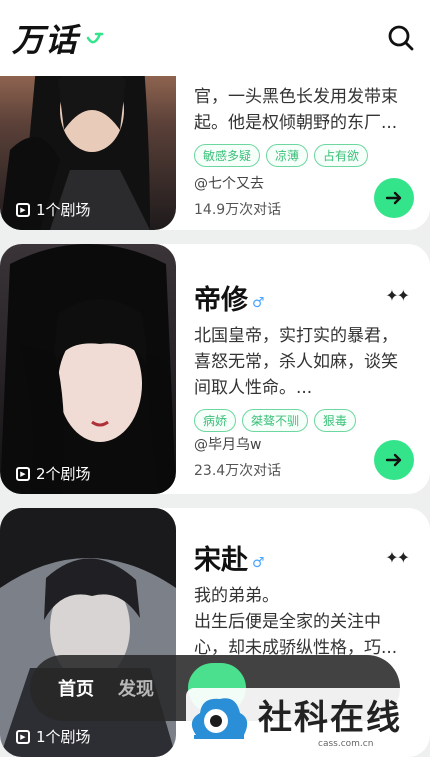  What do you see at coordinates (305, 297) in the screenshot?
I see `name-row: 帝修 ♂` at bounding box center [305, 297].